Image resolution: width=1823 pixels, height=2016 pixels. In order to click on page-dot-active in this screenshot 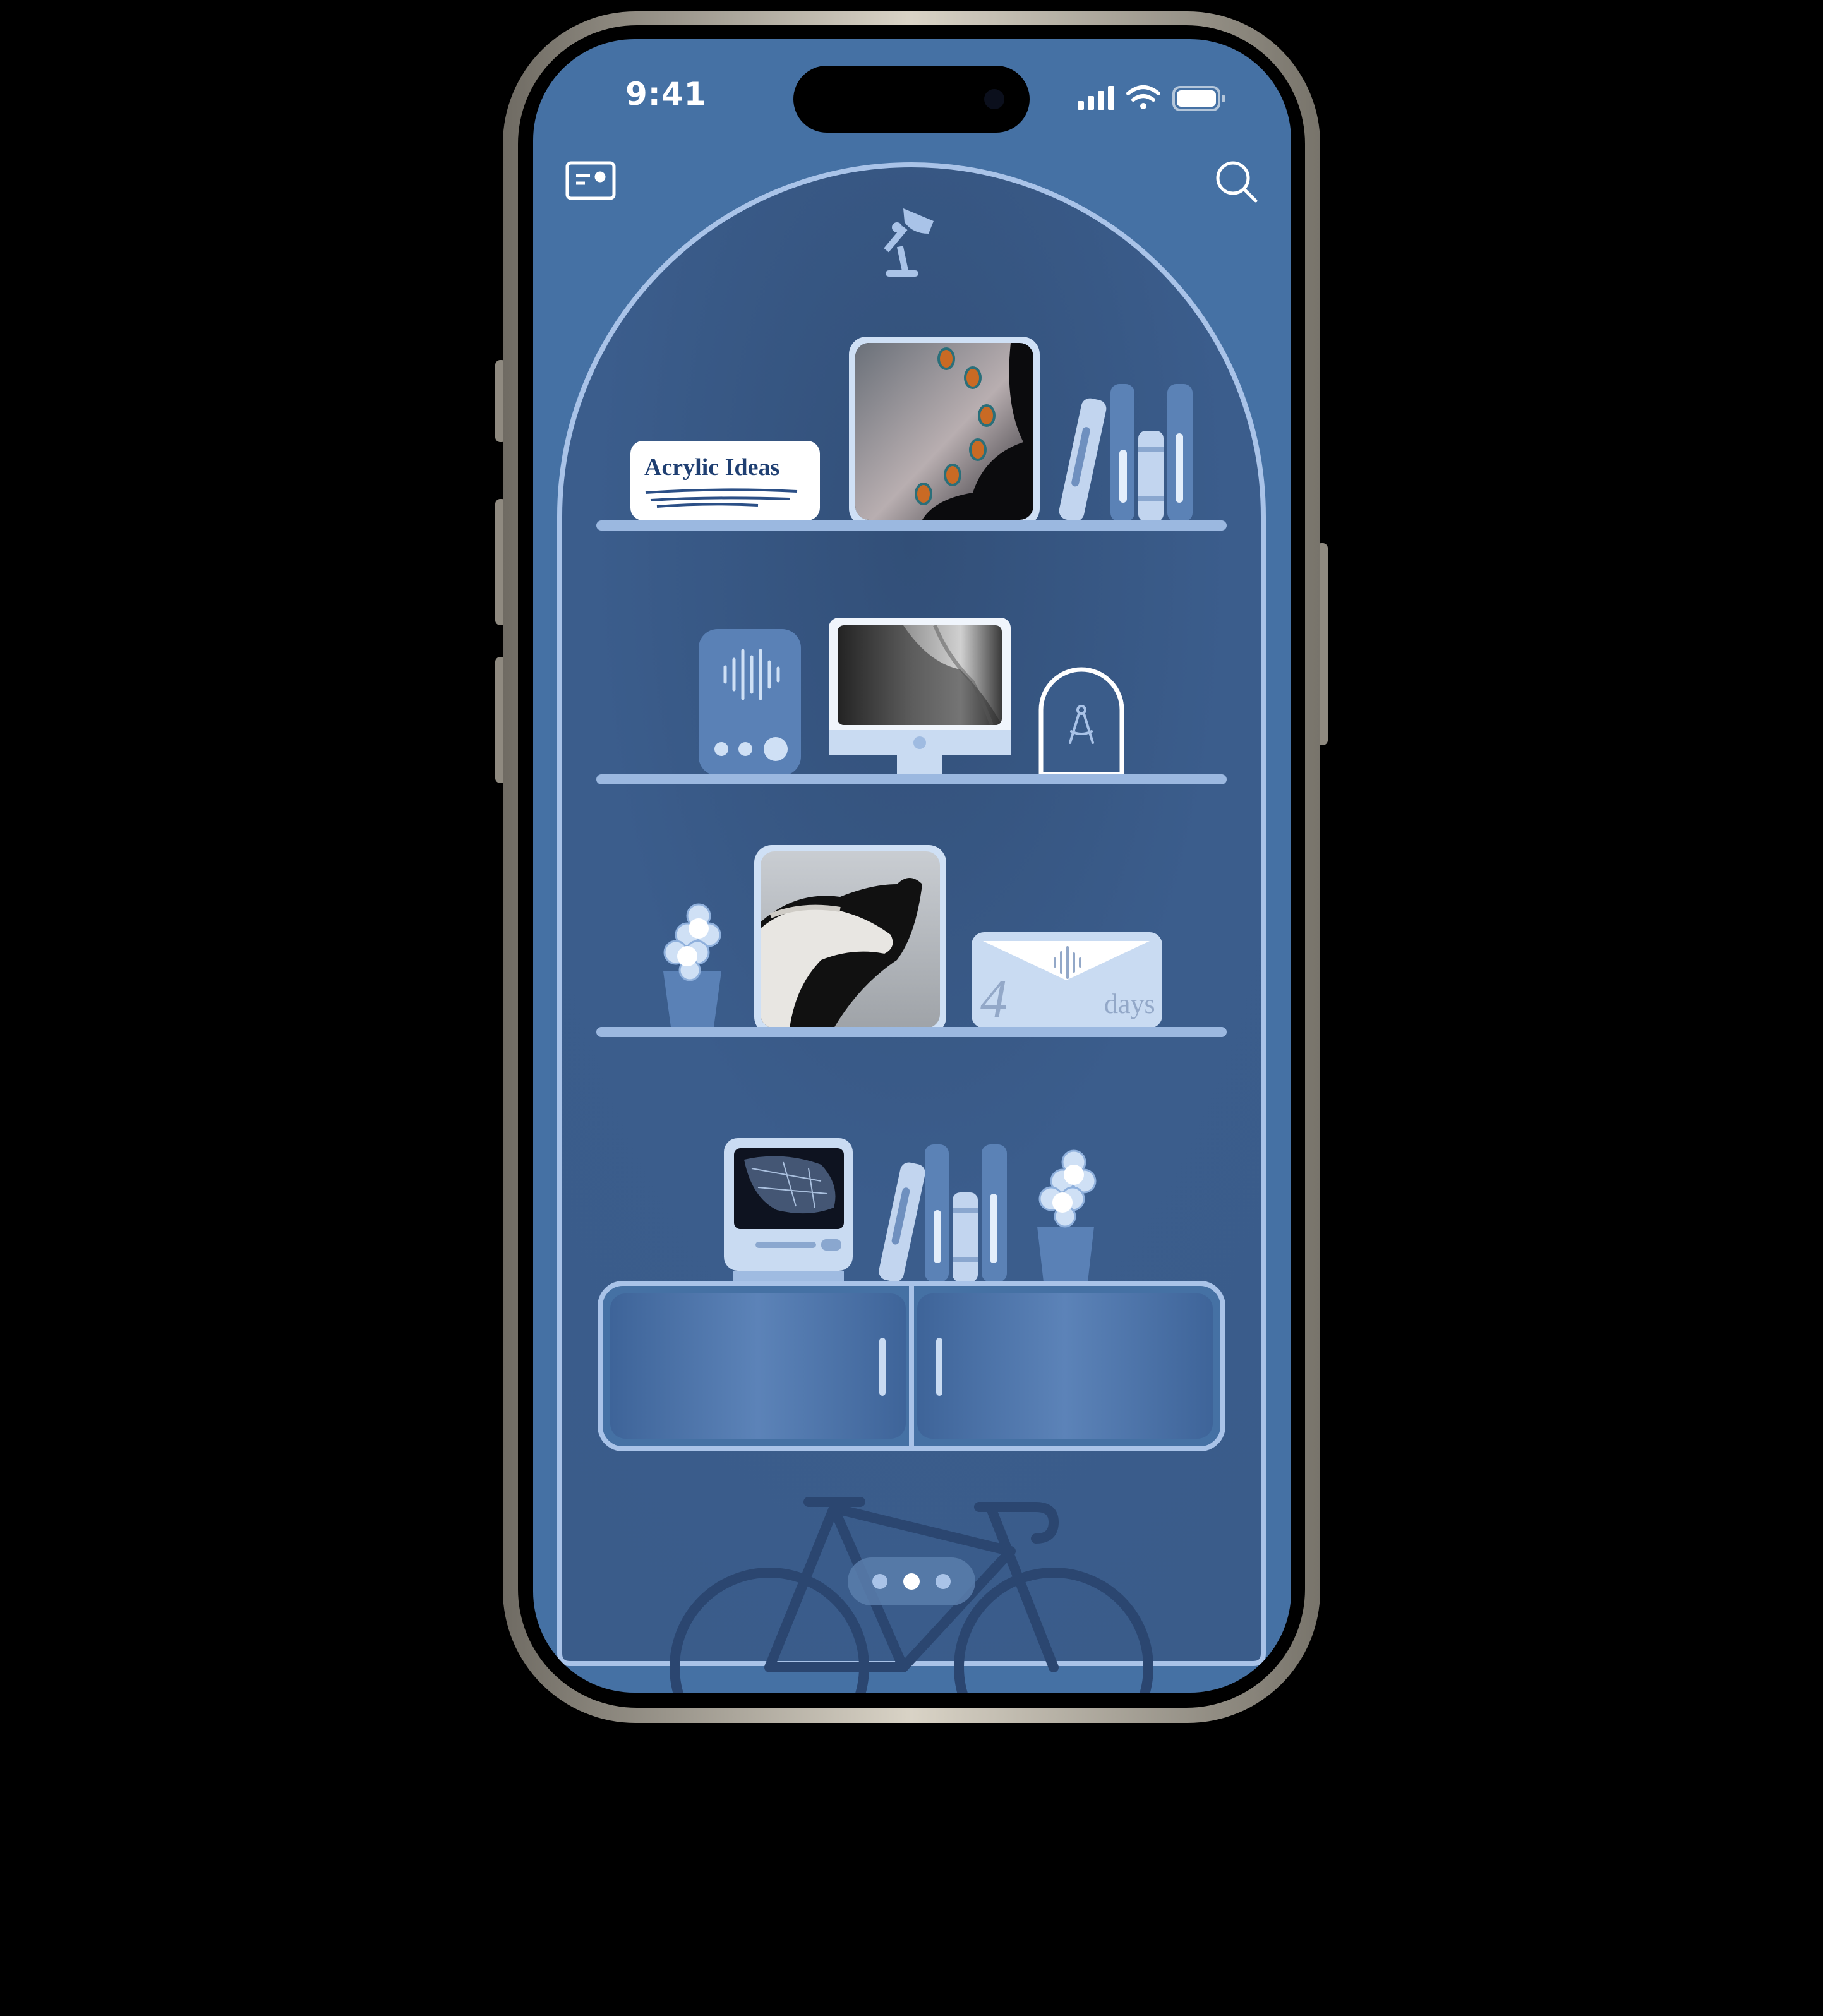, I will do `click(911, 1581)`.